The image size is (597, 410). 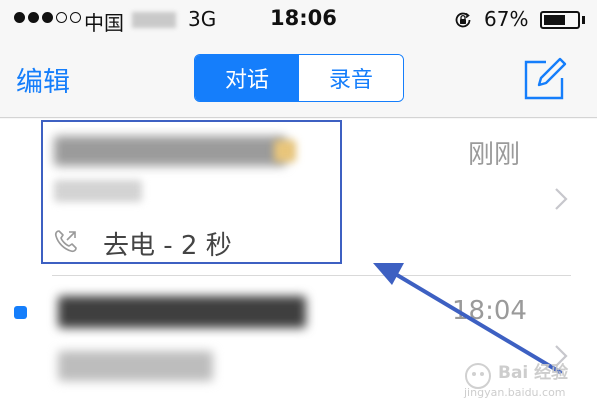 What do you see at coordinates (43, 79) in the screenshot?
I see `edit-button: 编辑` at bounding box center [43, 79].